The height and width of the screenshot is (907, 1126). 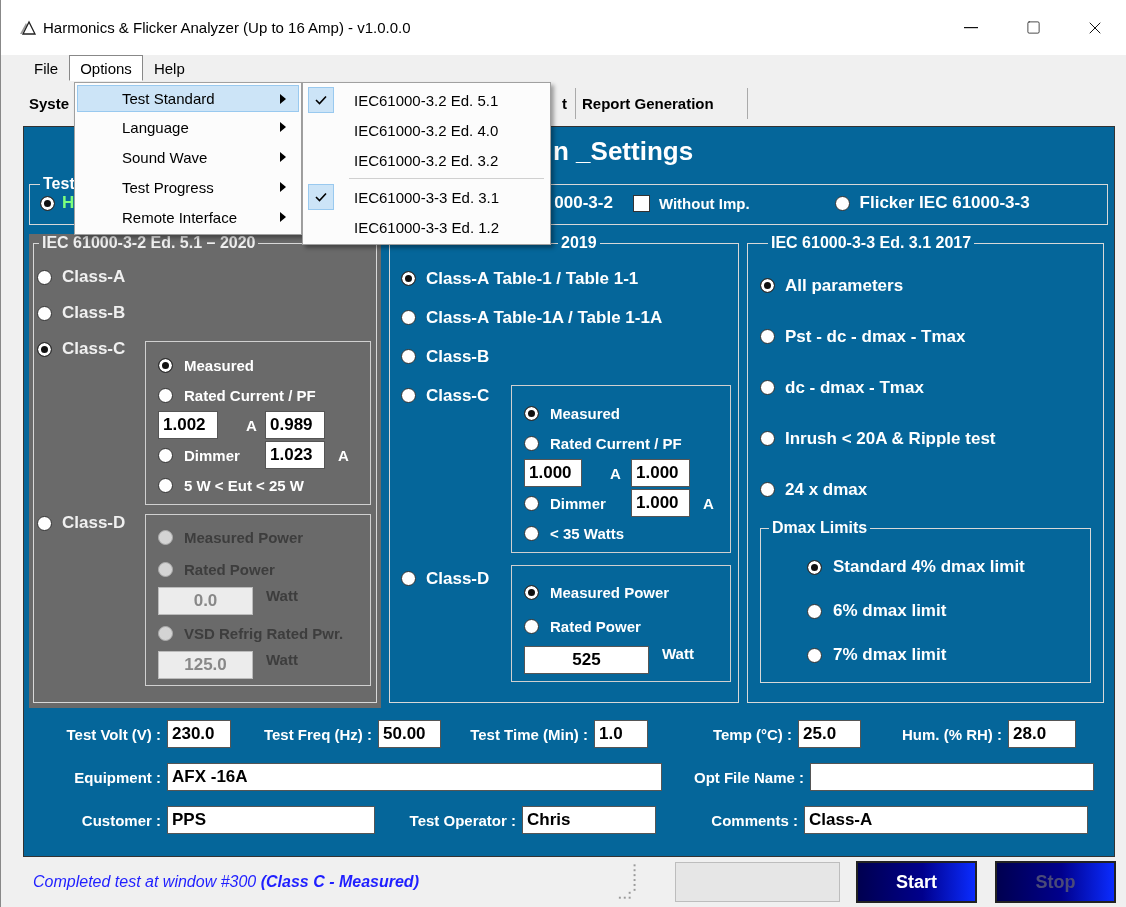 What do you see at coordinates (952, 777) in the screenshot?
I see `input-field` at bounding box center [952, 777].